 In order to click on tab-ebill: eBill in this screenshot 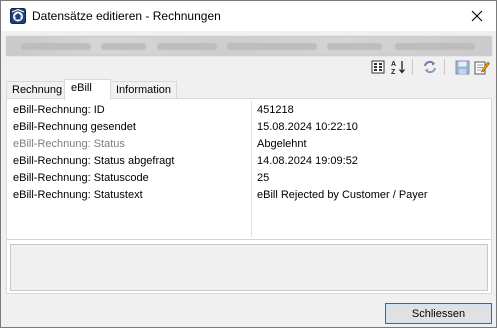, I will do `click(87, 89)`.